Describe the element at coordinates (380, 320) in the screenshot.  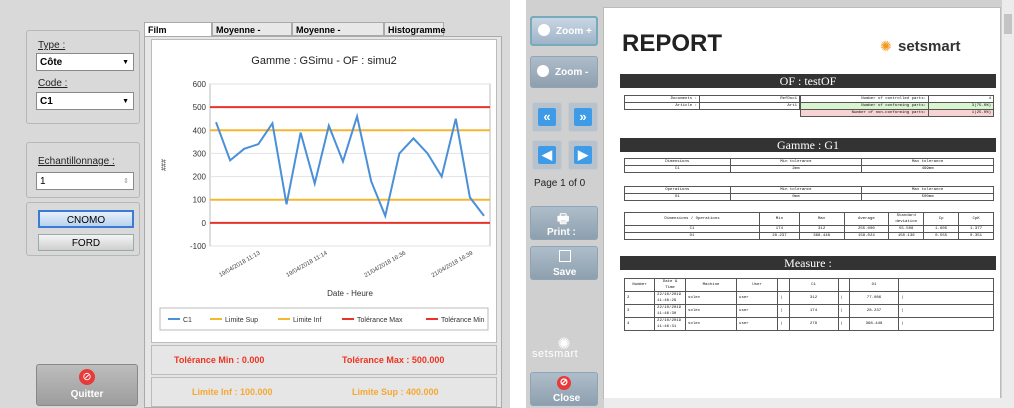
I see `legend-label: Tolérance Max` at that location.